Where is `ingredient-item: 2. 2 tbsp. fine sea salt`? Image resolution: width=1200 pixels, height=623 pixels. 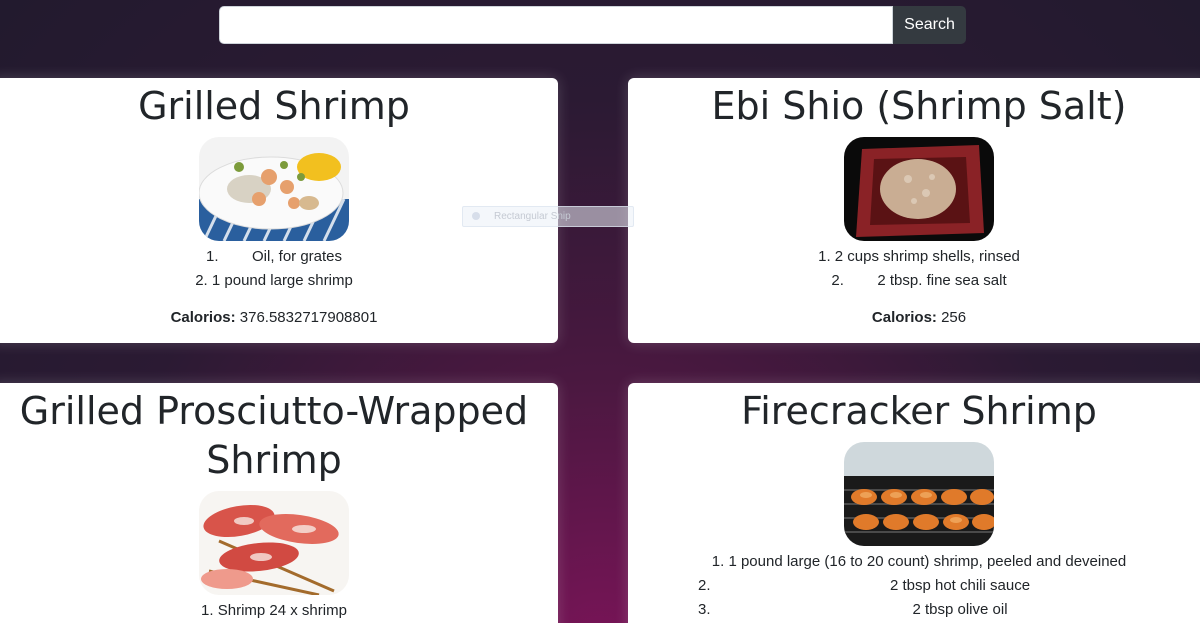 ingredient-item: 2. 2 tbsp. fine sea salt is located at coordinates (919, 280).